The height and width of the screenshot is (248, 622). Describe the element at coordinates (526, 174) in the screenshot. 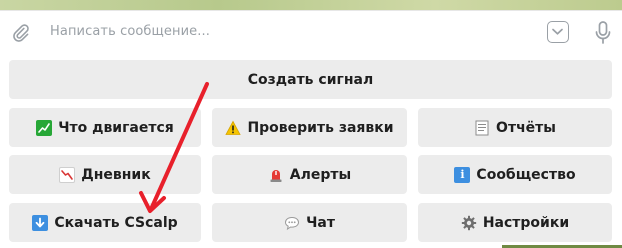

I see `community-label: Сообщество` at that location.